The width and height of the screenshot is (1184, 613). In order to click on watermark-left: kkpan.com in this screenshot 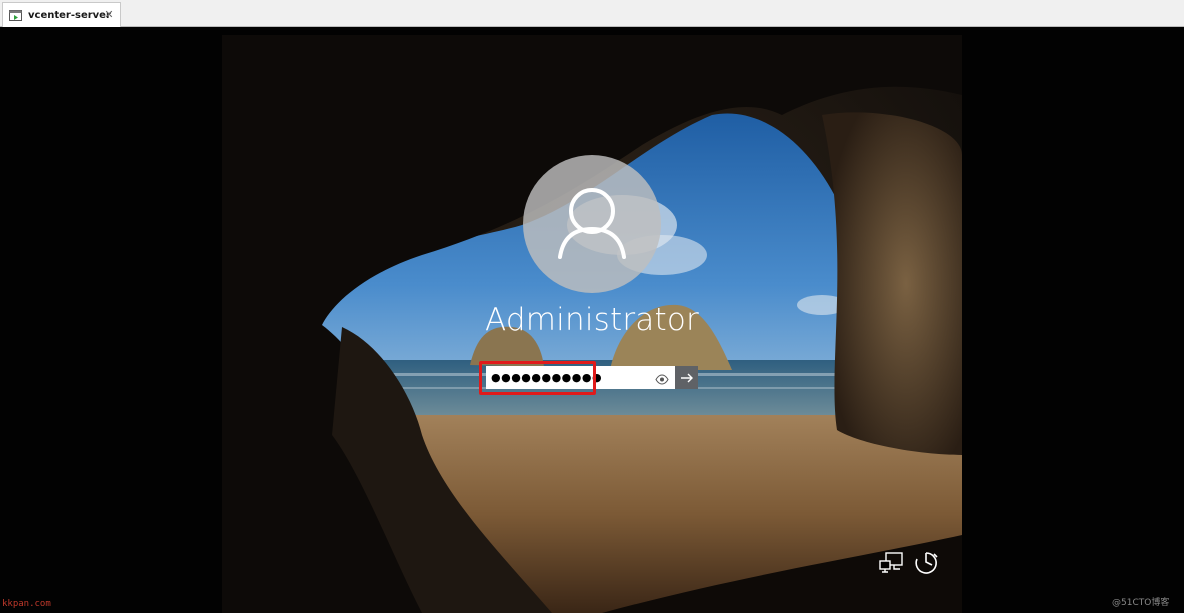, I will do `click(26, 604)`.